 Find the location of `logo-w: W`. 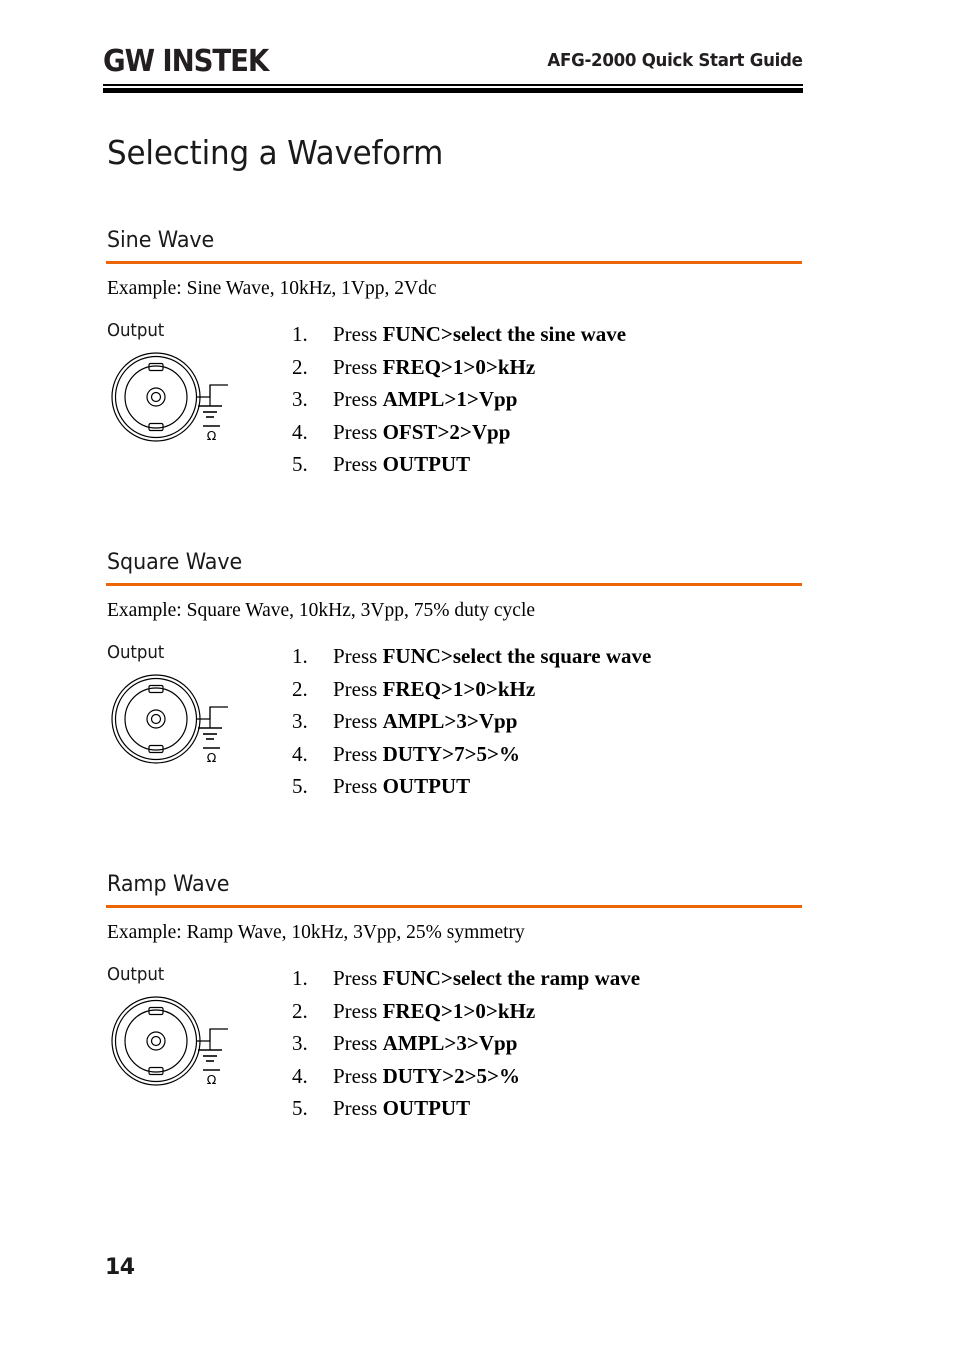

logo-w: W is located at coordinates (139, 61).